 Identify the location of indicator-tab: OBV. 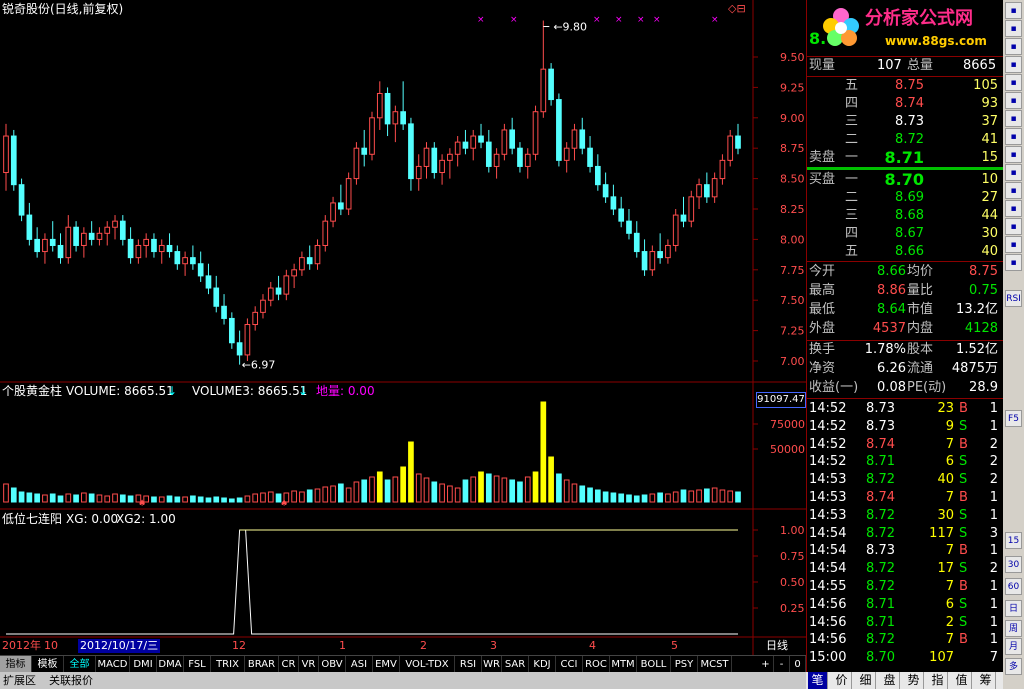
(332, 664).